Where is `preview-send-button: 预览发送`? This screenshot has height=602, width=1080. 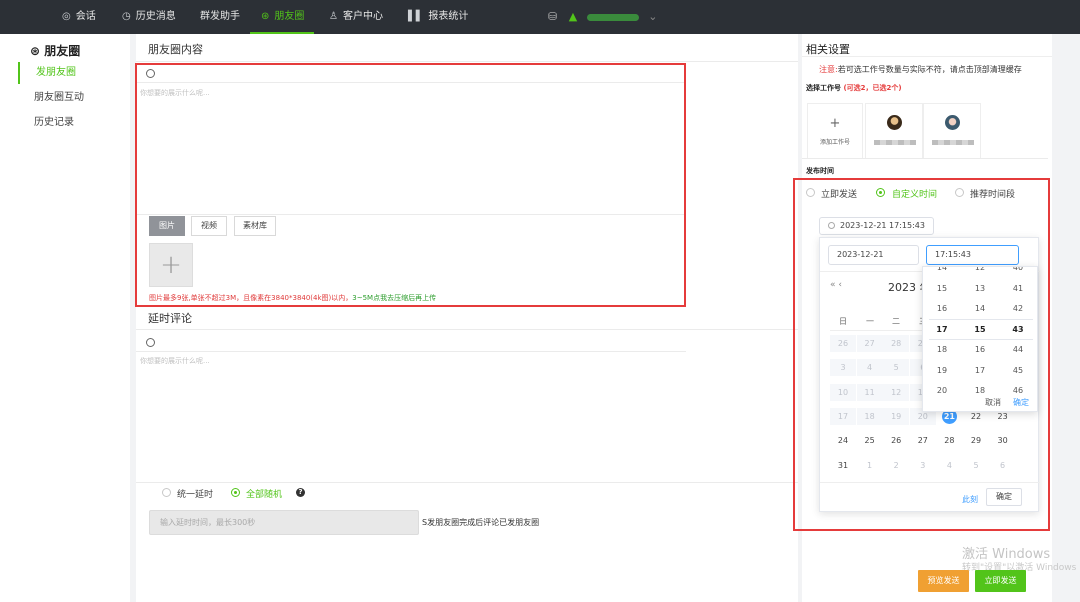
preview-send-button: 预览发送 is located at coordinates (943, 581).